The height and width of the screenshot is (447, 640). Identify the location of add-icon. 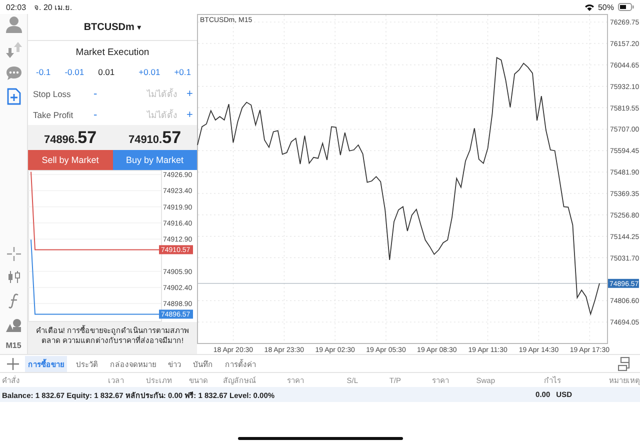
(13, 364).